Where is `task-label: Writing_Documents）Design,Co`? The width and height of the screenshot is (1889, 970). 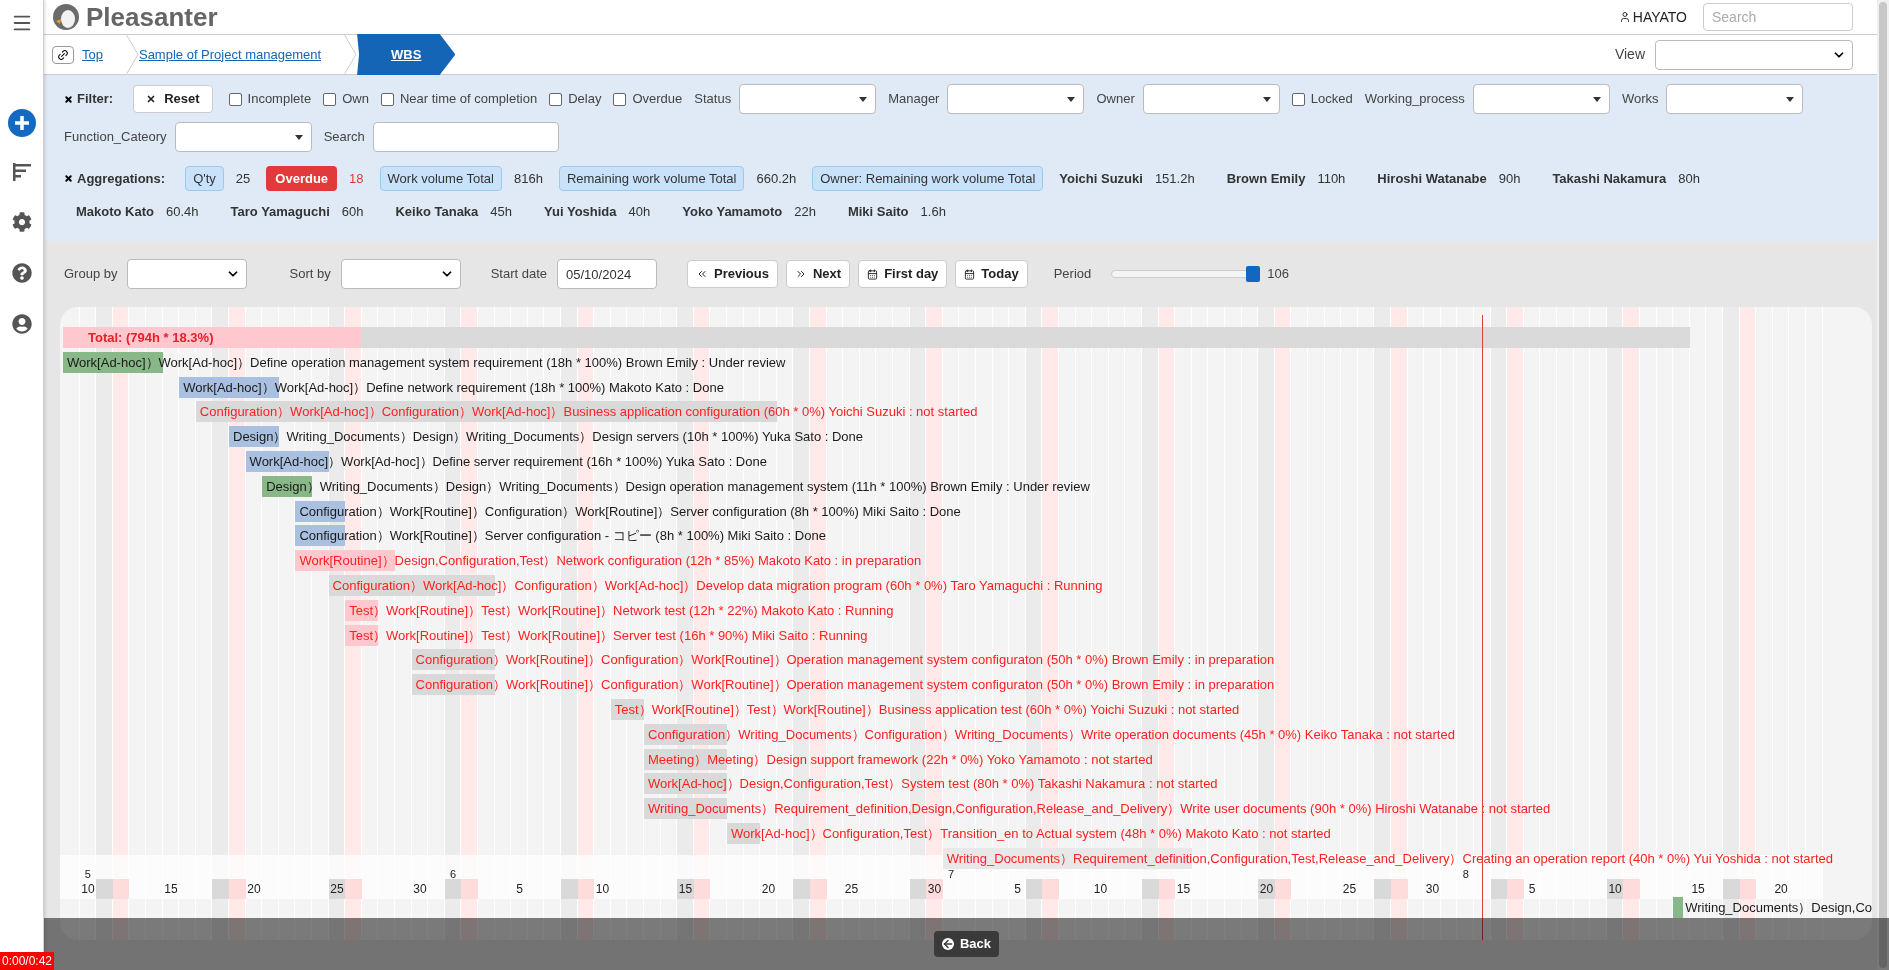
task-label: Writing_Documents）Design,Co is located at coordinates (1778, 908).